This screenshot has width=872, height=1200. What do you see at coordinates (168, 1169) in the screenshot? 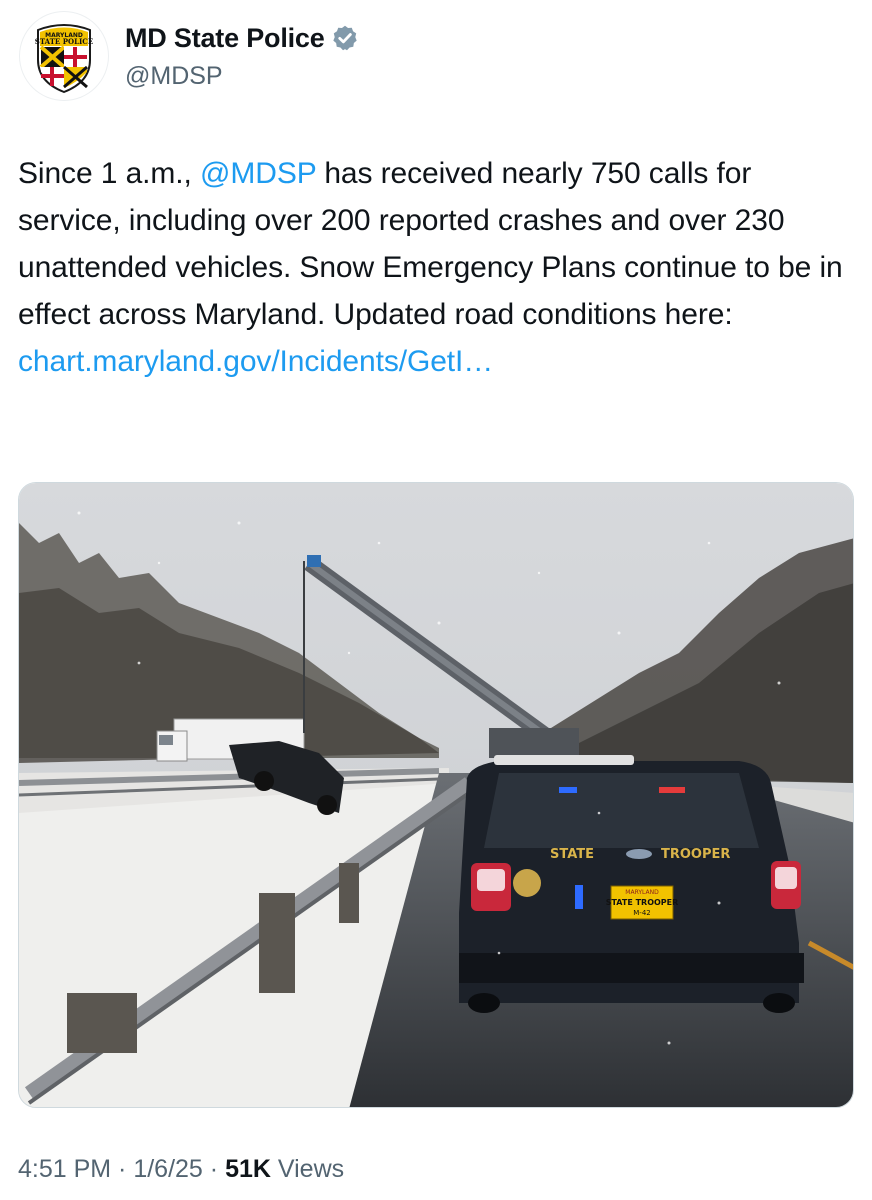
I see `timestamp-date: 1/6/25` at bounding box center [168, 1169].